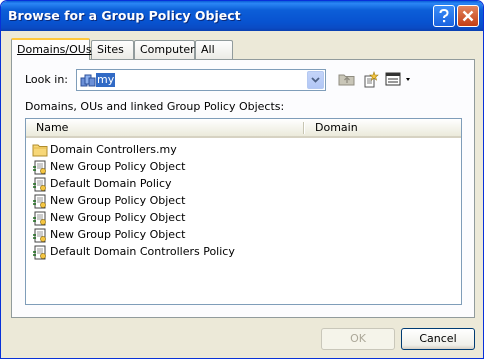 The height and width of the screenshot is (359, 484). I want to click on look-in-combobox: my, so click(201, 80).